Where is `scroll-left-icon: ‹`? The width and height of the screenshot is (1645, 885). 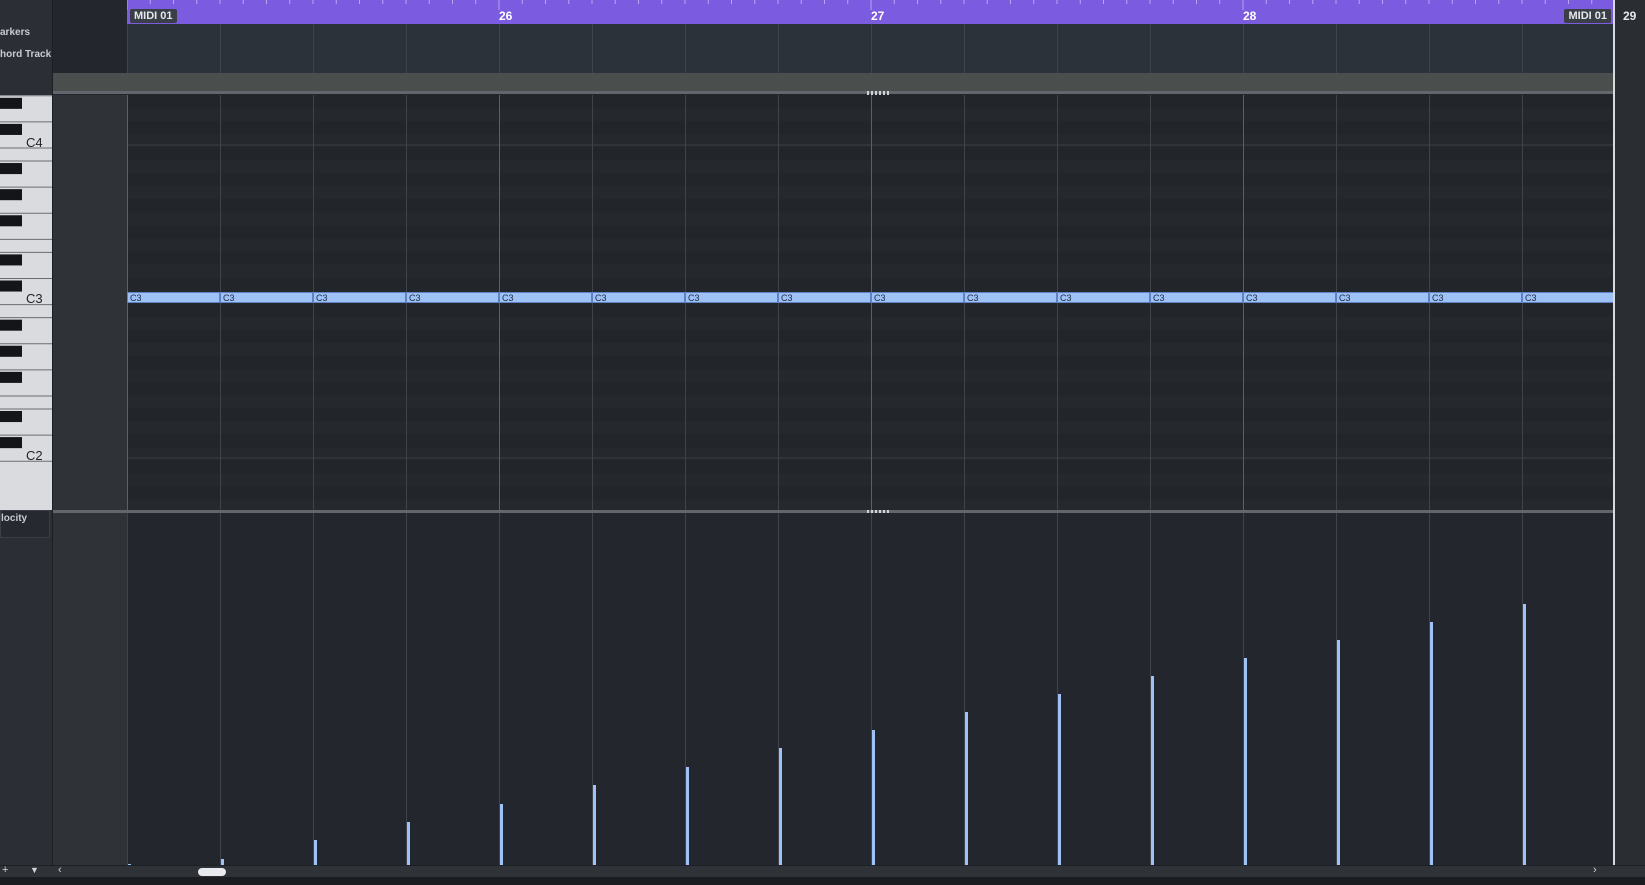
scroll-left-icon: ‹ is located at coordinates (60, 870).